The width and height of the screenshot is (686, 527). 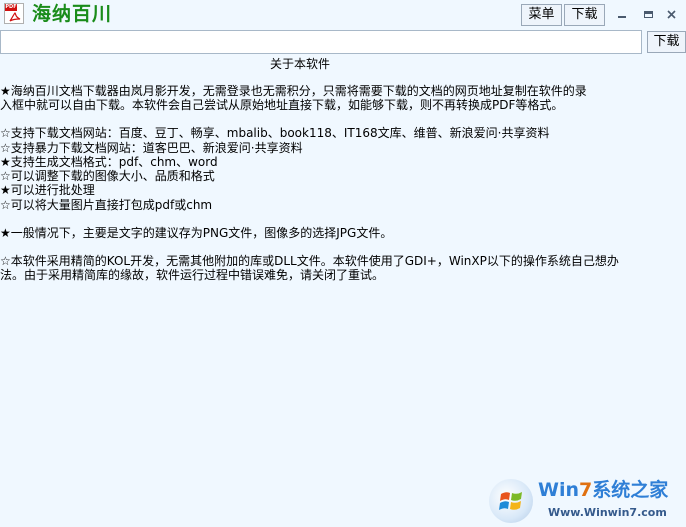 What do you see at coordinates (622, 14) in the screenshot?
I see `minimize-button` at bounding box center [622, 14].